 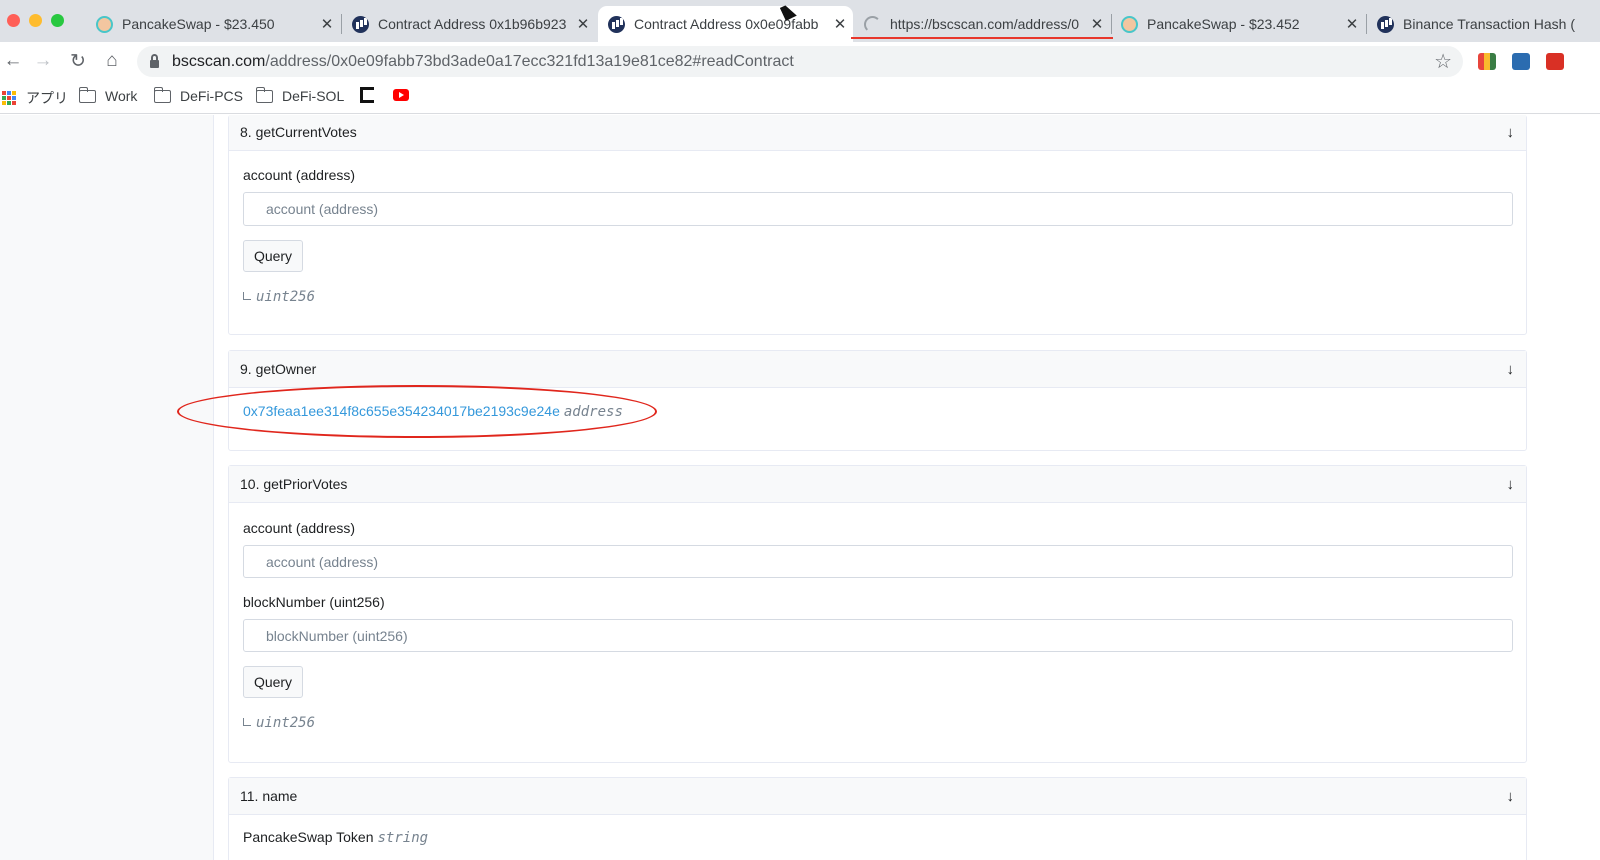 What do you see at coordinates (1489, 24) in the screenshot?
I see `tab-title: Binance Transaction Hash (` at bounding box center [1489, 24].